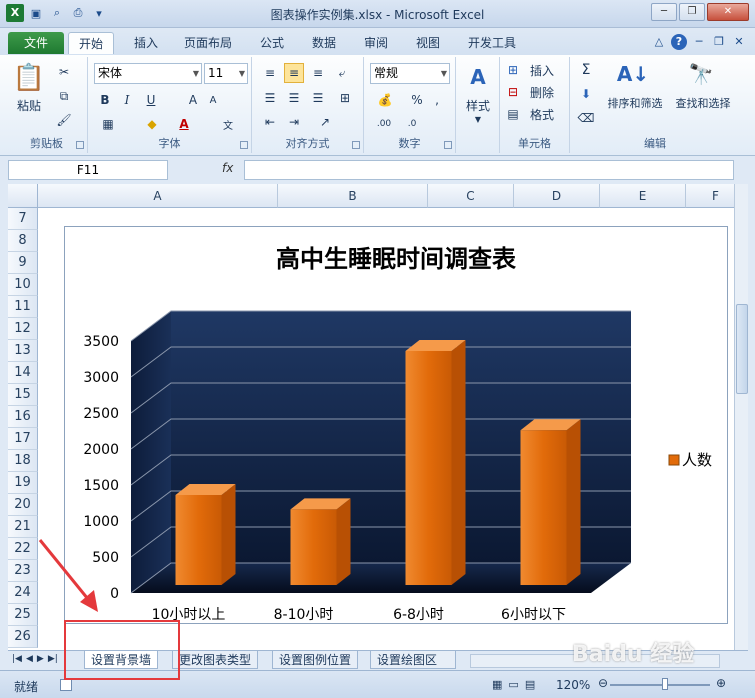 This screenshot has height=698, width=755. I want to click on watermark: Baidu 经验, so click(633, 654).